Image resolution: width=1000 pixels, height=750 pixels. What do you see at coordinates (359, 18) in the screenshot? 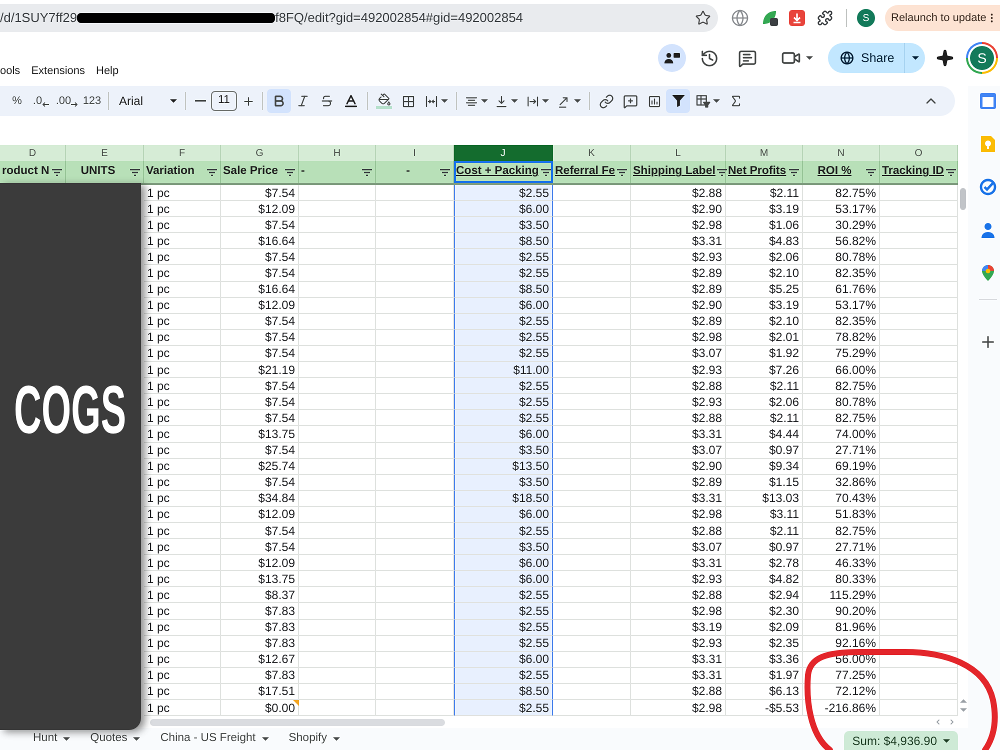
I see `address-bar: /d/1SUY7ff29 f8FQ/edit?gid=492002854#gid=492002854` at bounding box center [359, 18].